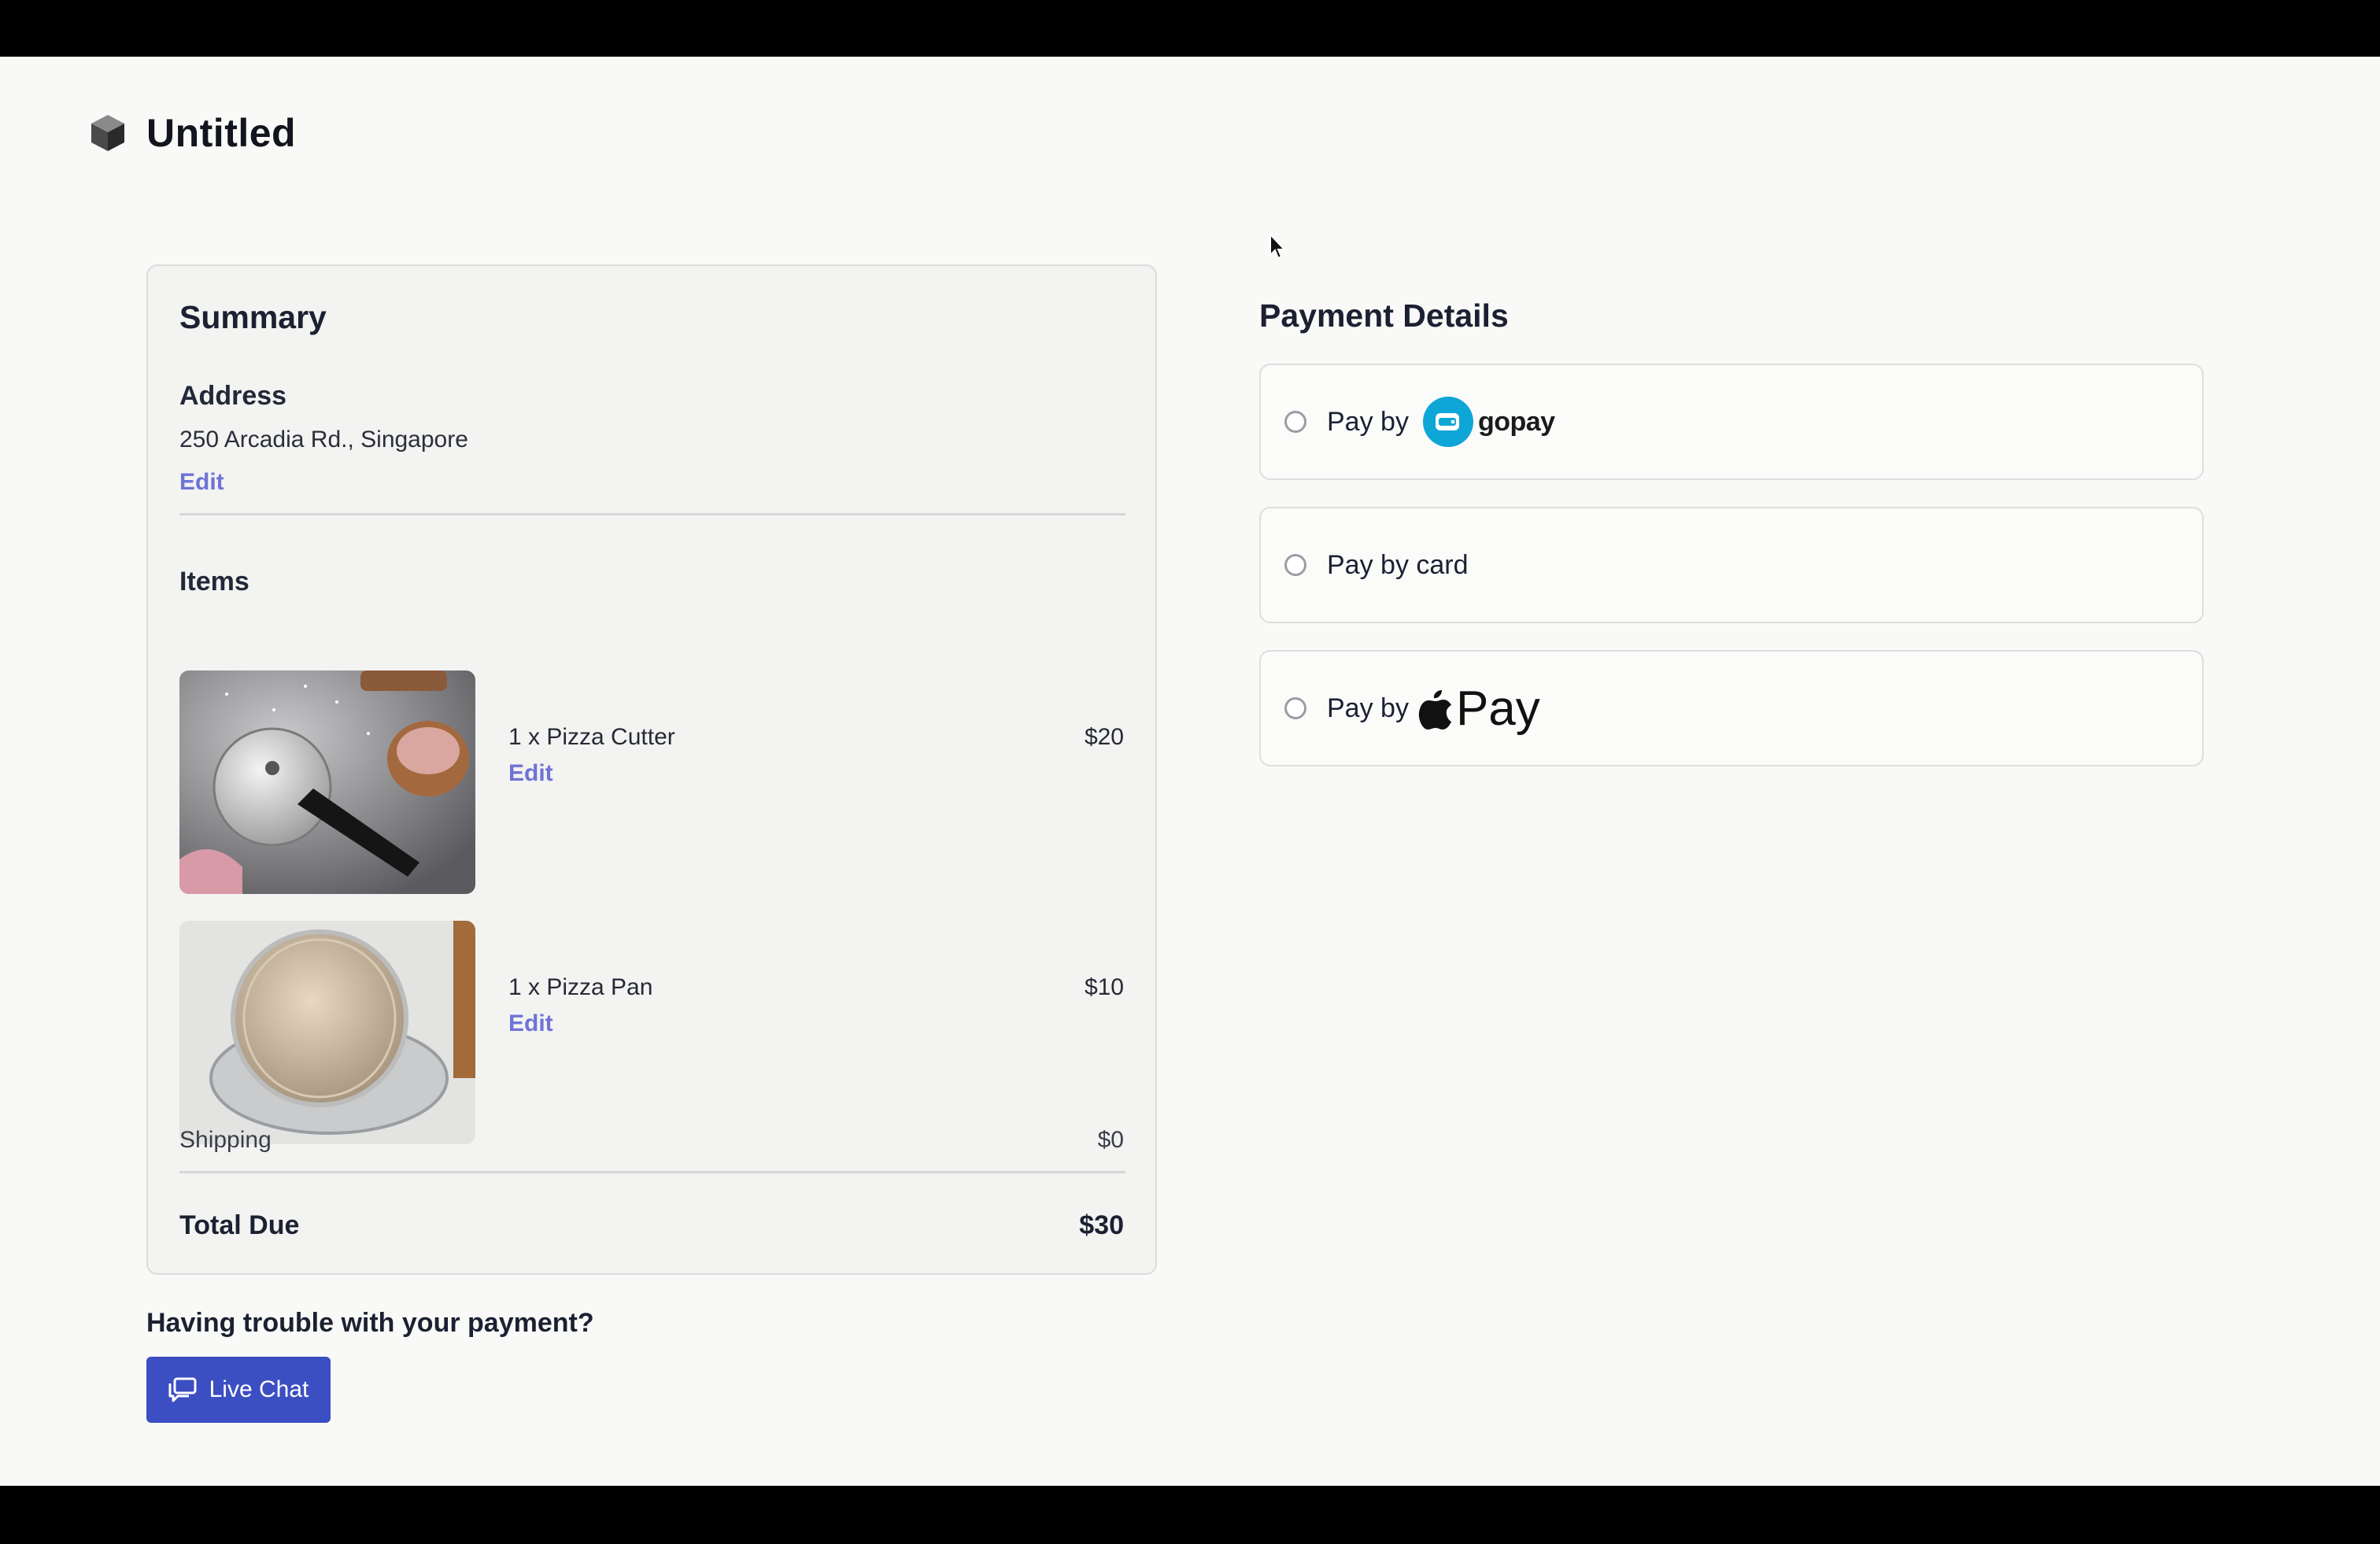 Image resolution: width=2380 pixels, height=1544 pixels. What do you see at coordinates (580, 987) in the screenshot?
I see `item-name: 1 x Pizza Pan` at bounding box center [580, 987].